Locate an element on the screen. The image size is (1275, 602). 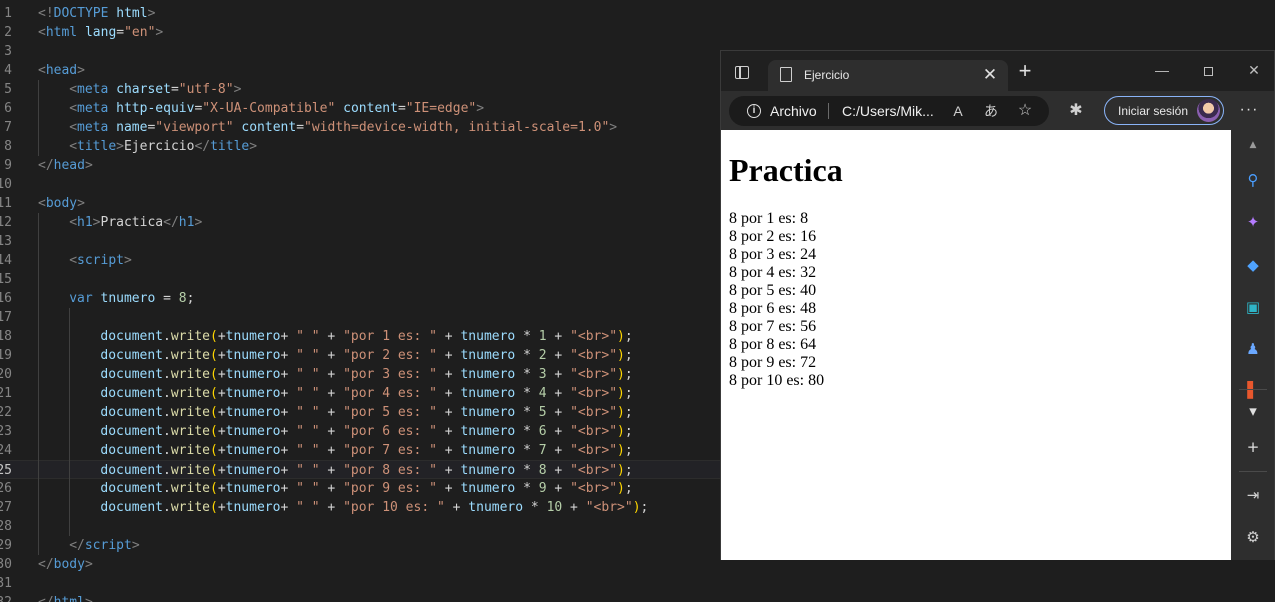
tab-actions-icon is located at coordinates (742, 72).